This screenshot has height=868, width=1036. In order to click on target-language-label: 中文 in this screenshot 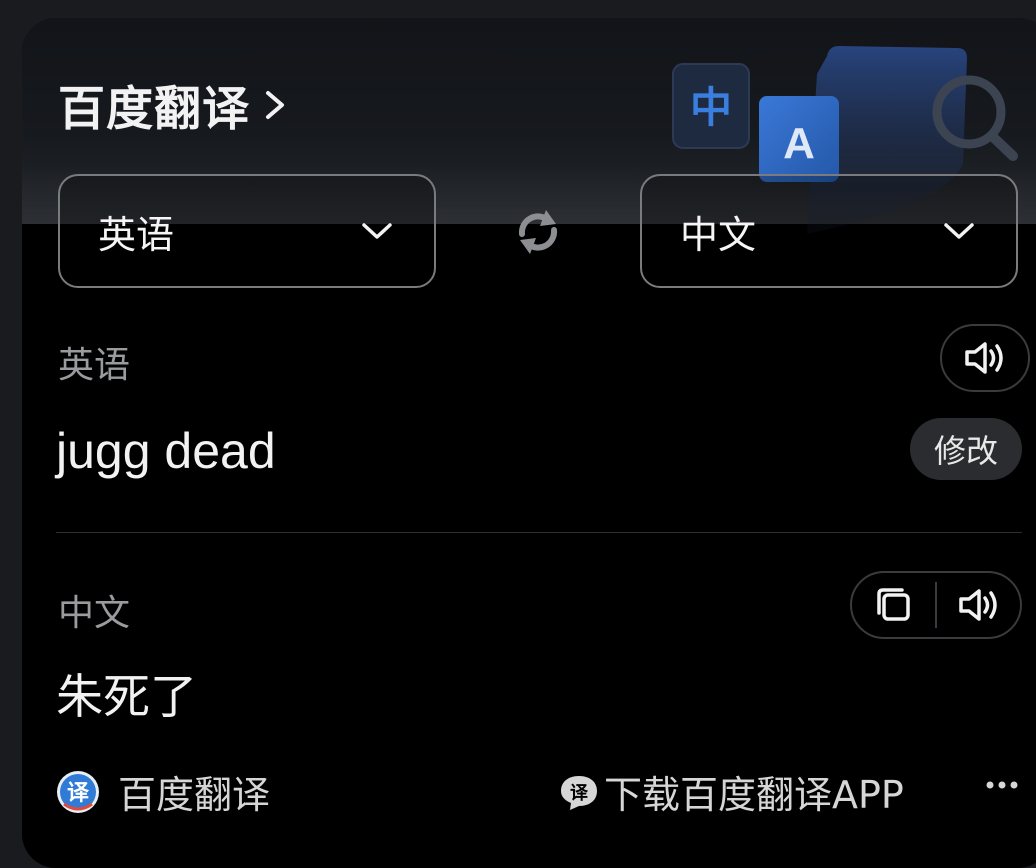, I will do `click(94, 613)`.